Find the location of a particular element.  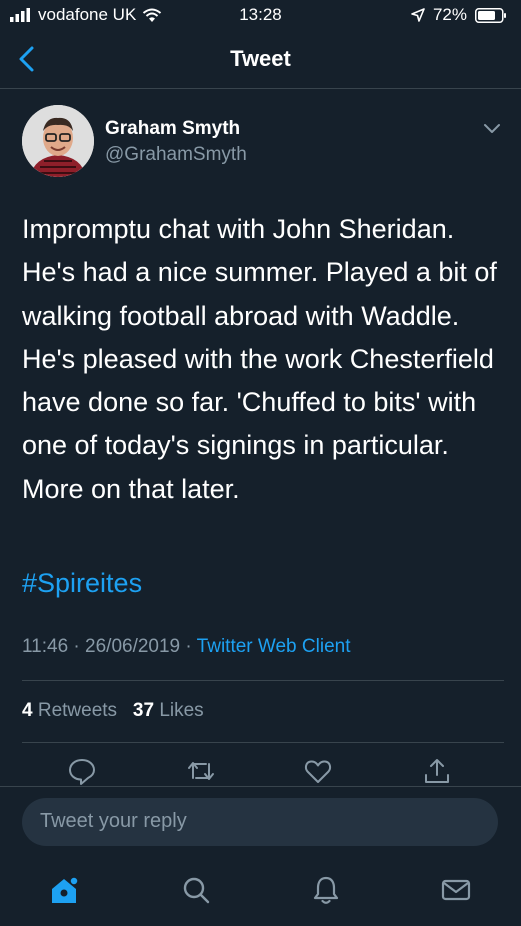

author-name: Graham Smyth is located at coordinates (172, 129).